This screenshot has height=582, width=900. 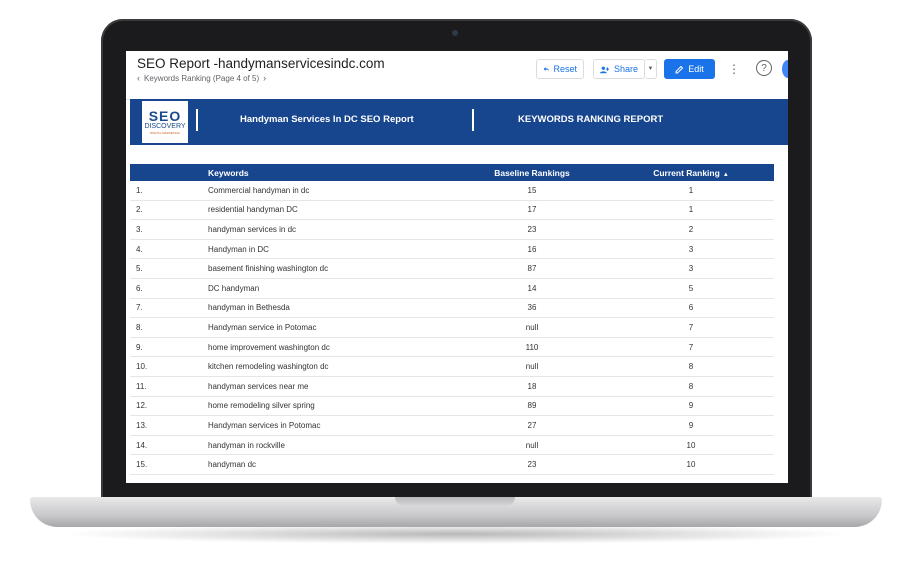 I want to click on table-row: 8. Handyman service in Potomac null 7, so click(x=452, y=328).